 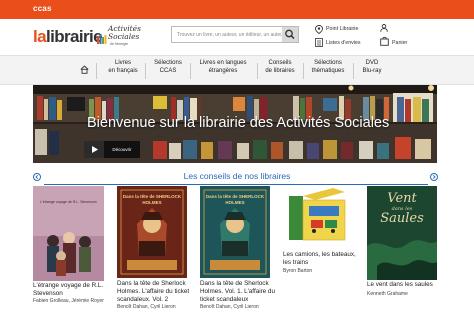 What do you see at coordinates (237, 9) in the screenshot?
I see `top-bar: ccas` at bounding box center [237, 9].